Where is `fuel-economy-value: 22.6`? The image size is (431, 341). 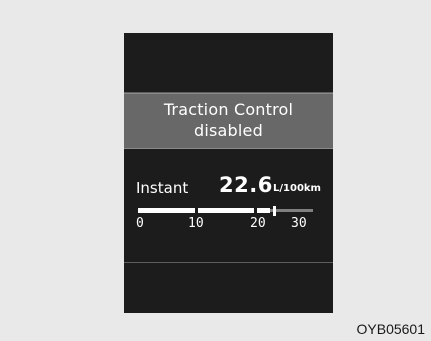 fuel-economy-value: 22.6 is located at coordinates (246, 185).